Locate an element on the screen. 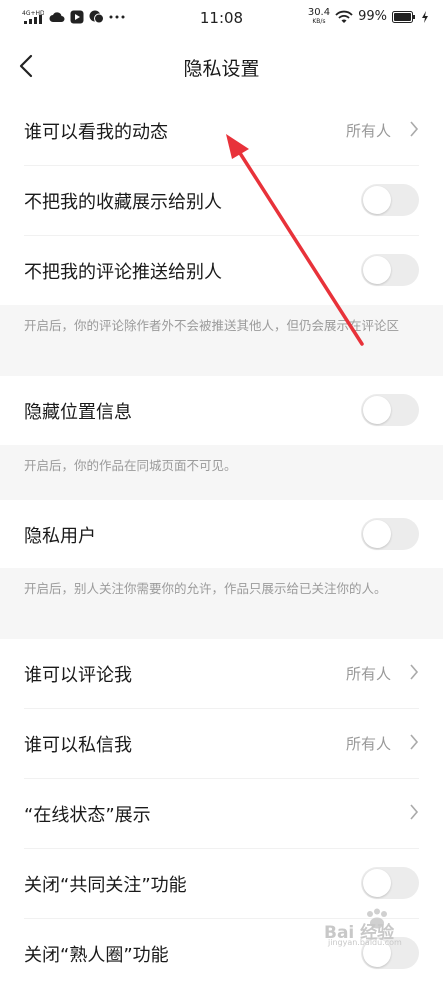 The height and width of the screenshot is (988, 443). row-label: 关闭“熟人圈”功能 is located at coordinates (96, 955).